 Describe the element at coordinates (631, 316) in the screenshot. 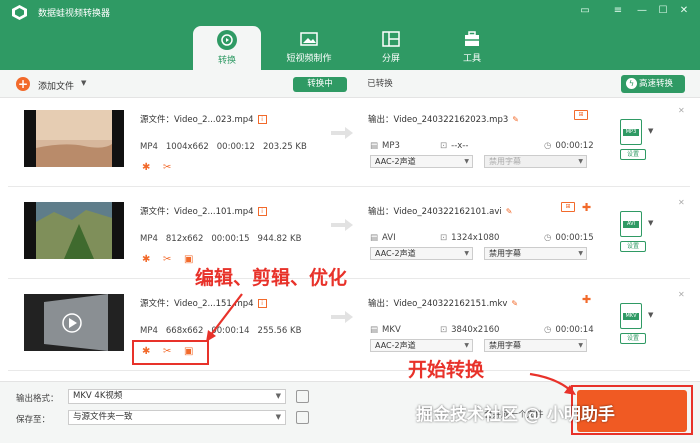

I see `output-file-icon: MKV` at that location.